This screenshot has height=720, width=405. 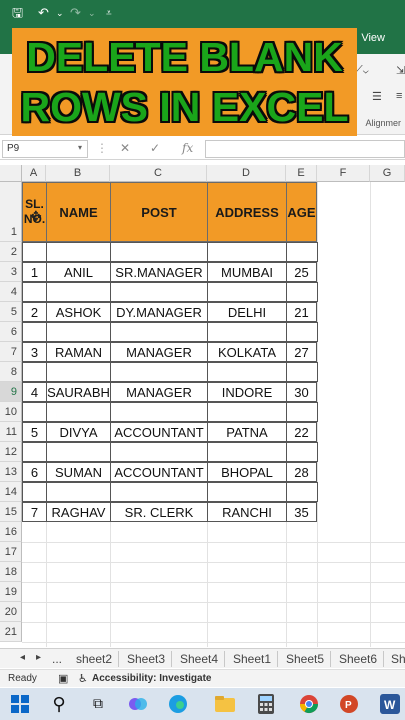 What do you see at coordinates (247, 472) in the screenshot?
I see `cell-address: BHOPAL` at bounding box center [247, 472].